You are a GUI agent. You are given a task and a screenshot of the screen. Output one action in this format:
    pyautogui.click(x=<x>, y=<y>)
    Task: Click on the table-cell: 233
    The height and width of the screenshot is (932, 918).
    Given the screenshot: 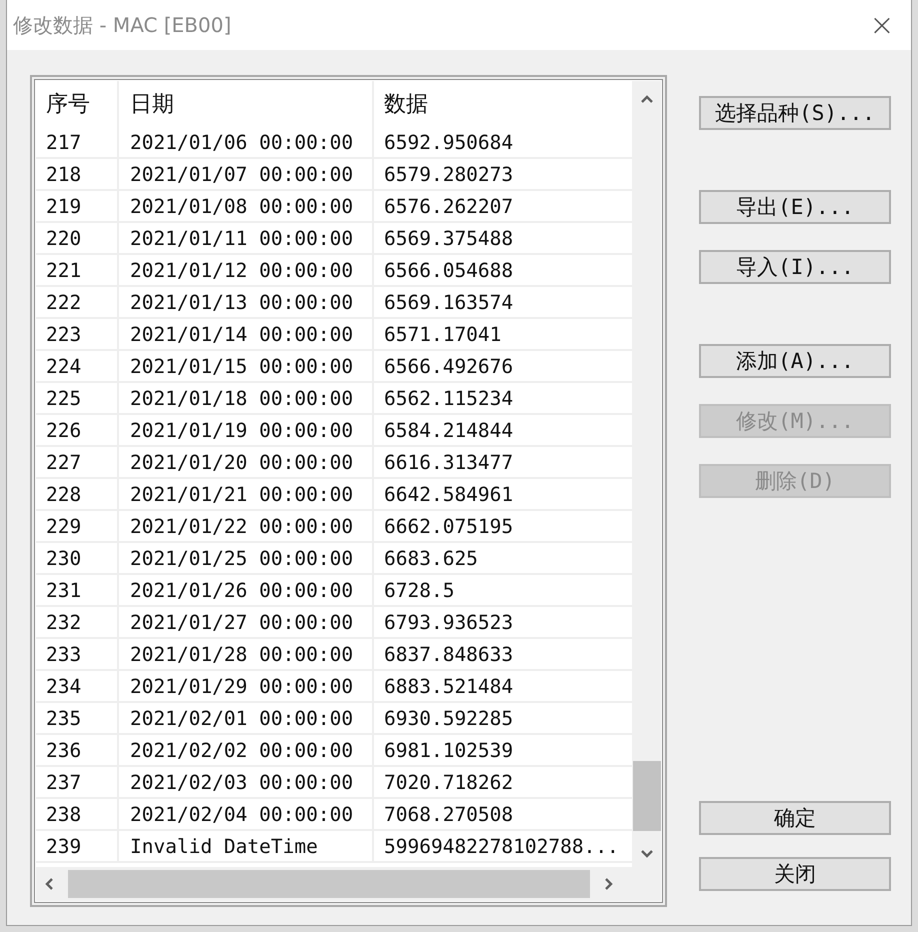 What is the action you would take?
    pyautogui.click(x=77, y=655)
    